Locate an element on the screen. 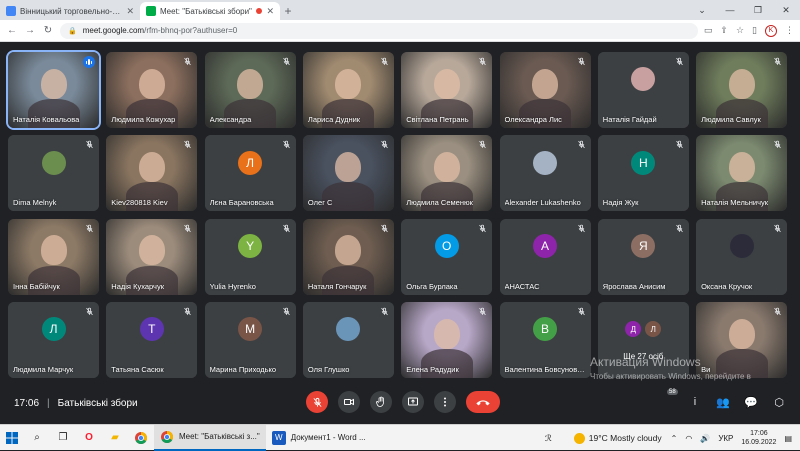 This screenshot has height=451, width=800. participant-tile: Наталія Ковальова is located at coordinates (53, 90).